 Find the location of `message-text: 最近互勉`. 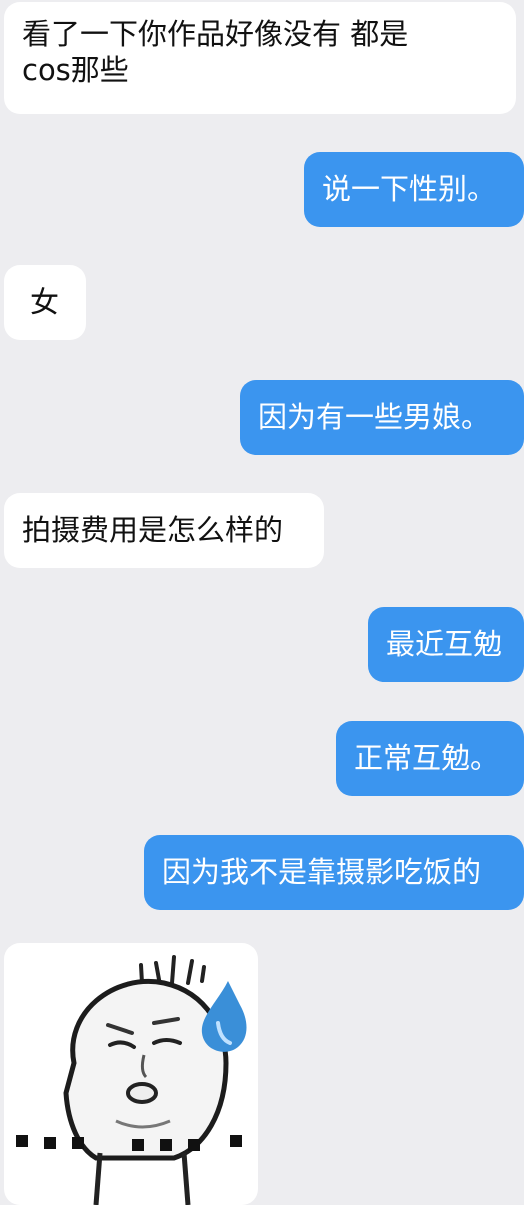

message-text: 最近互勉 is located at coordinates (444, 644).